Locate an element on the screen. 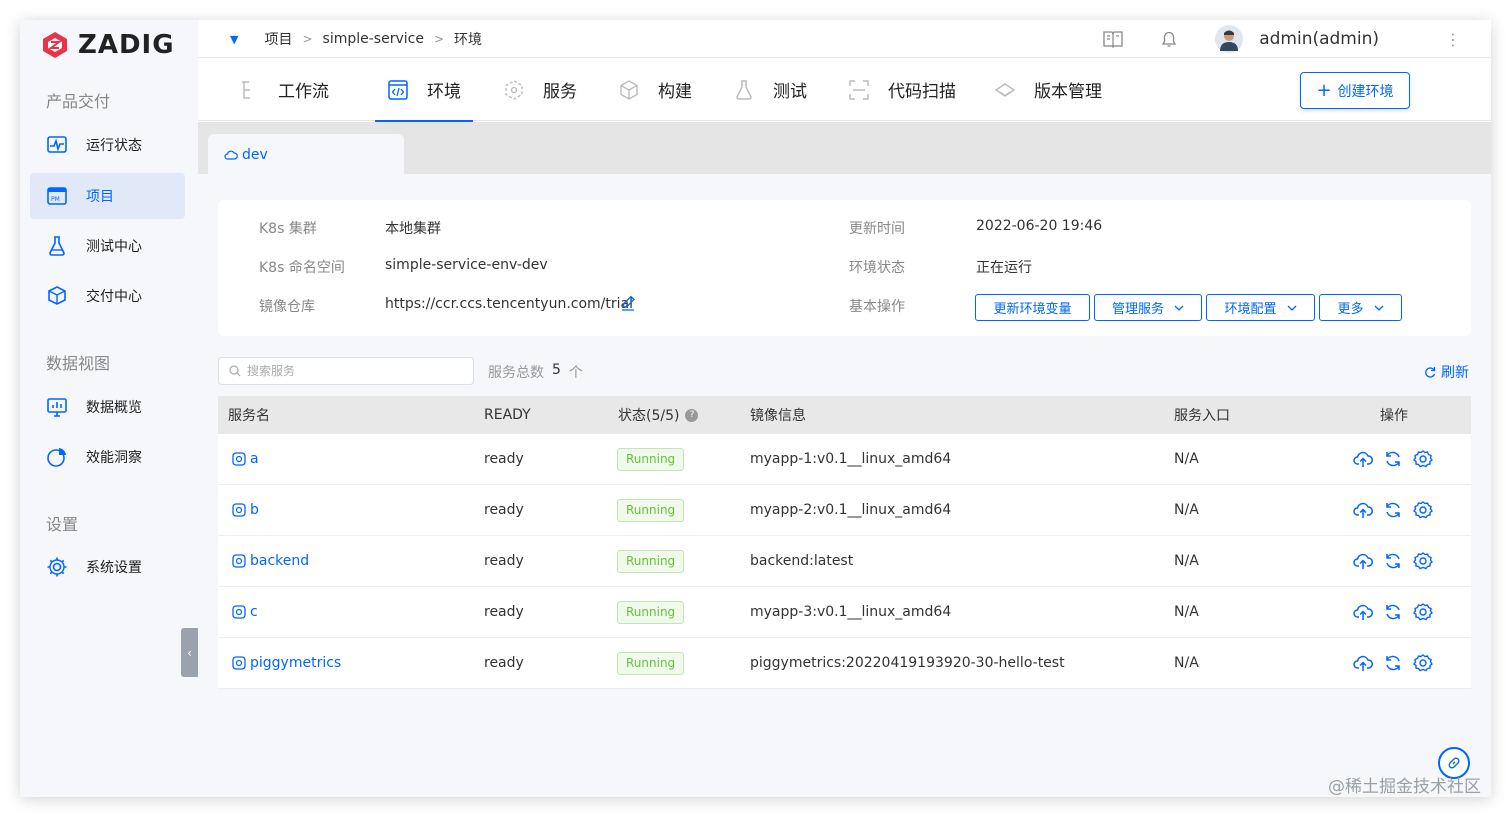  tab-code-scan: 代码扫描 is located at coordinates (902, 89).